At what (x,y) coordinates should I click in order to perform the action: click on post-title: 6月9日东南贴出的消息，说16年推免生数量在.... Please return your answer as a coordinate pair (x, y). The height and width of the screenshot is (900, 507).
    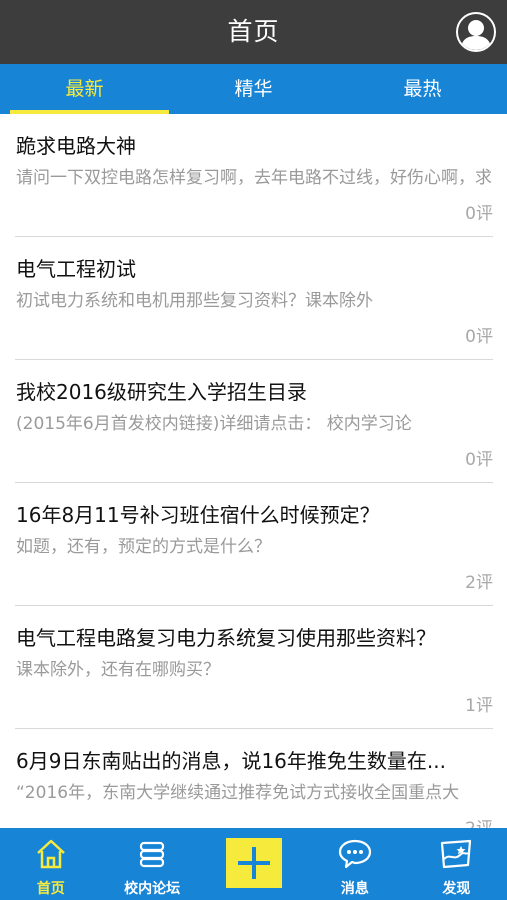
    Looking at the image, I should click on (231, 761).